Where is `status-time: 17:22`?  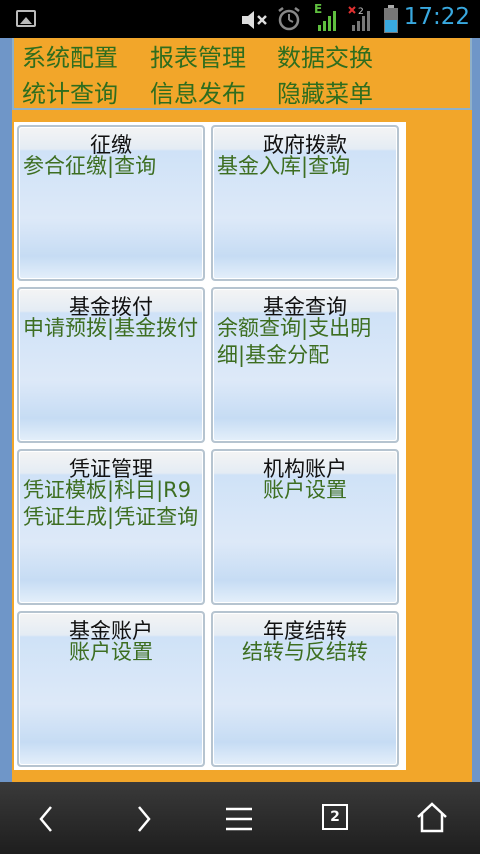 status-time: 17:22 is located at coordinates (436, 17).